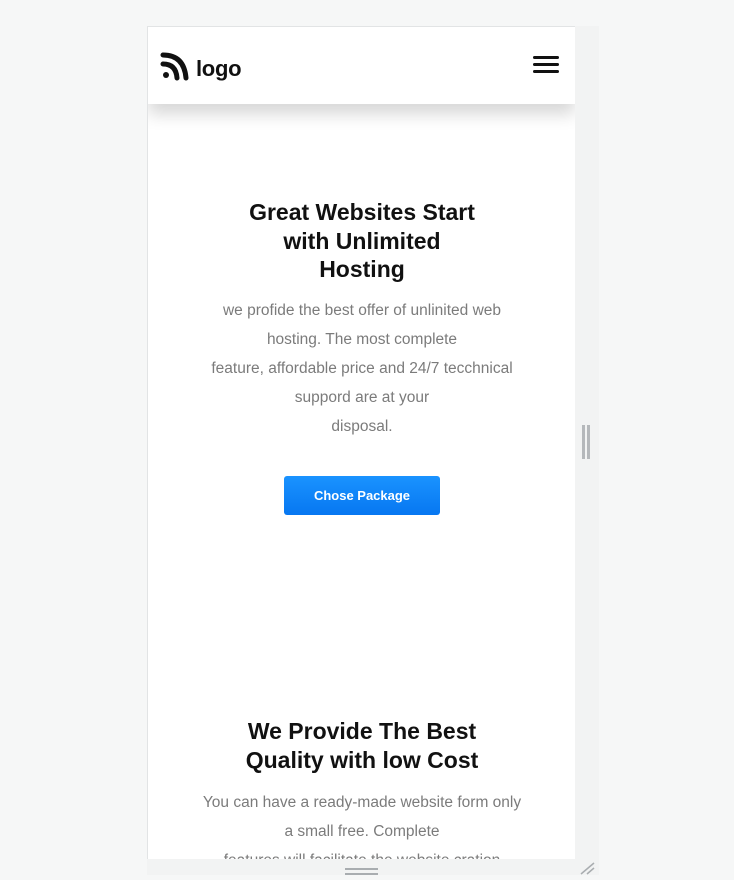 This screenshot has width=734, height=880. I want to click on hero-title-line: Hosting, so click(362, 269).